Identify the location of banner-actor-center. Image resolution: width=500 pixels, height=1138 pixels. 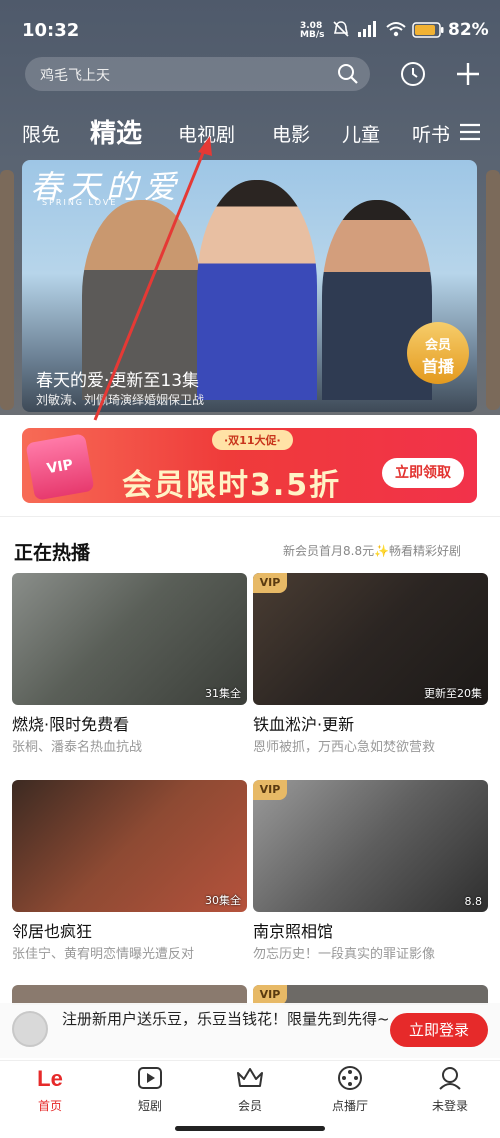
(257, 290).